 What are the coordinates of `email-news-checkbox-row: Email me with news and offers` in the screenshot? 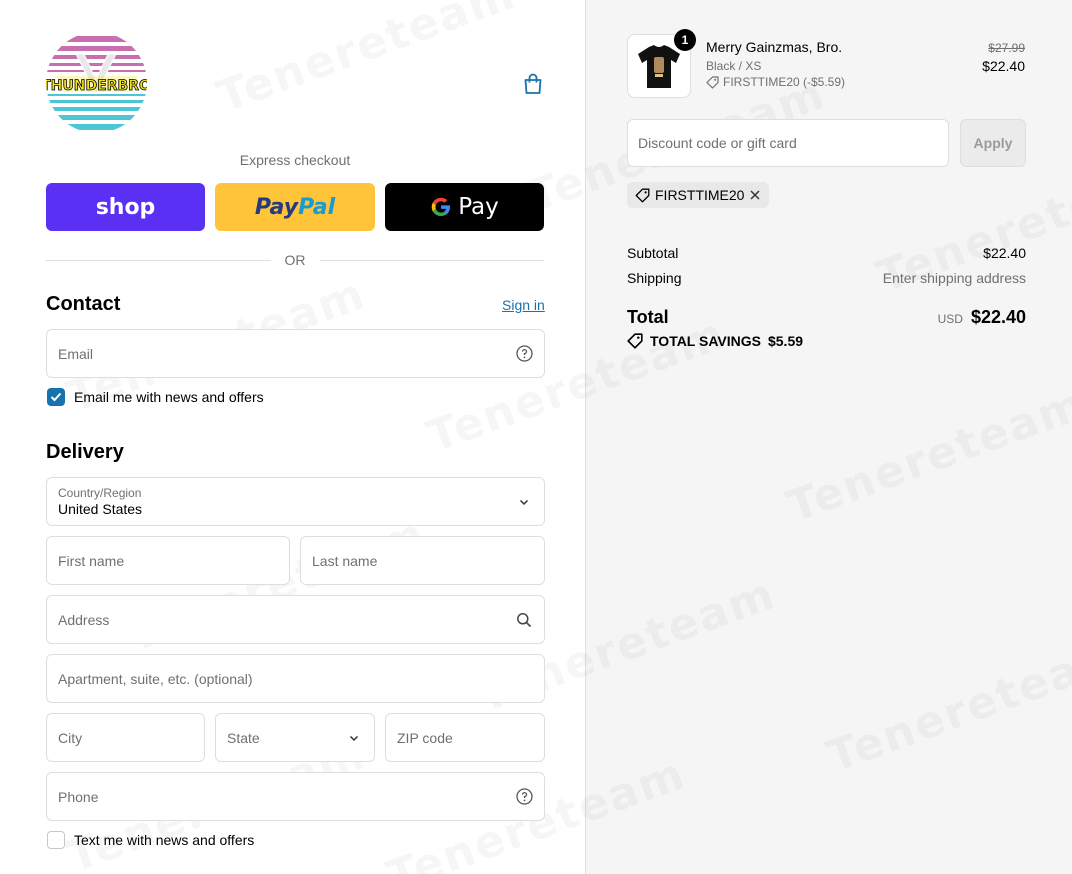 It's located at (155, 397).